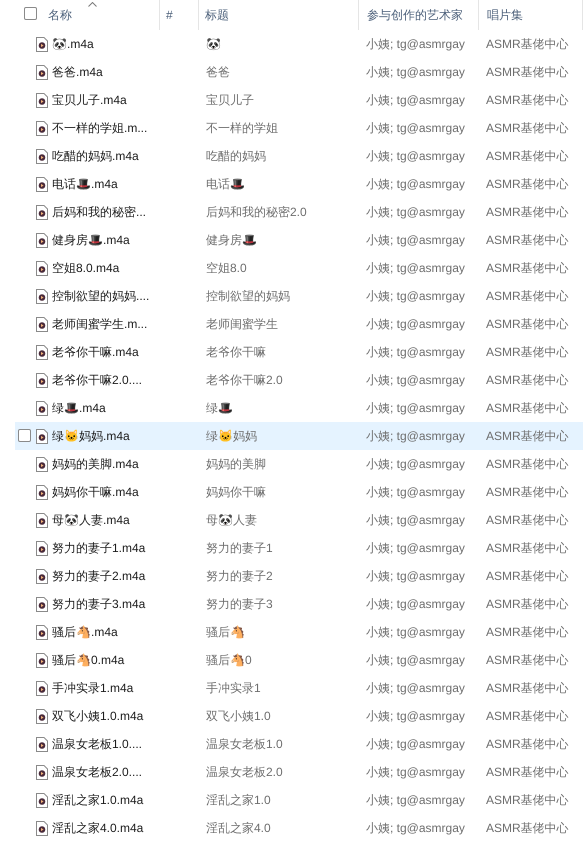 Image resolution: width=583 pixels, height=858 pixels. I want to click on file-row: 老师闺蜜学生.m... 老师闺蜜学生 小姨; tg@asmrgay ASMR基佬中心, so click(299, 324).